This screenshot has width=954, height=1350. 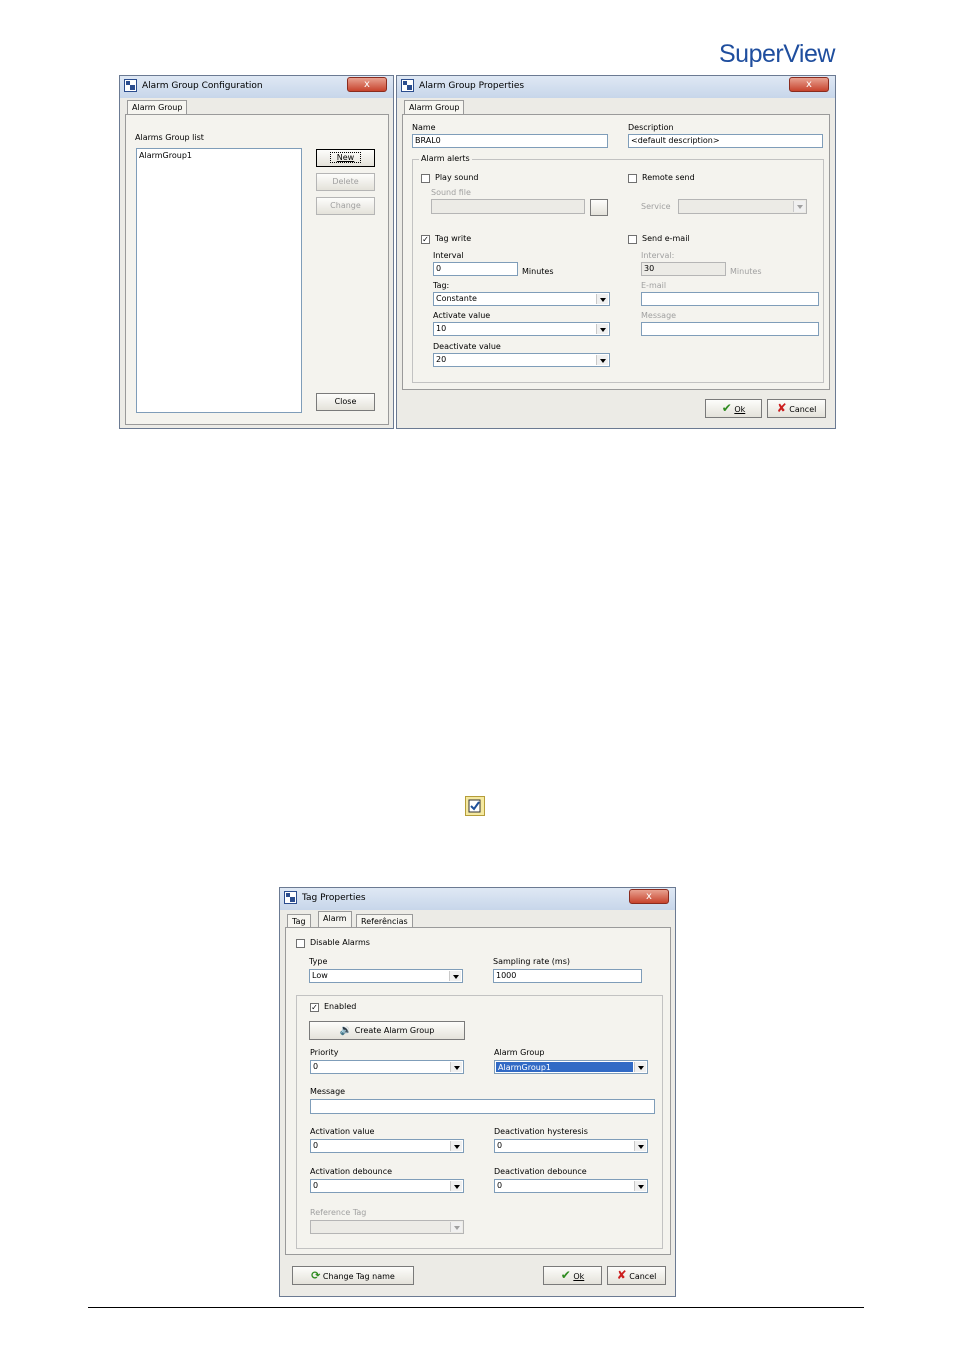 I want to click on change-tag-name-label: Change Tag name, so click(x=358, y=1276).